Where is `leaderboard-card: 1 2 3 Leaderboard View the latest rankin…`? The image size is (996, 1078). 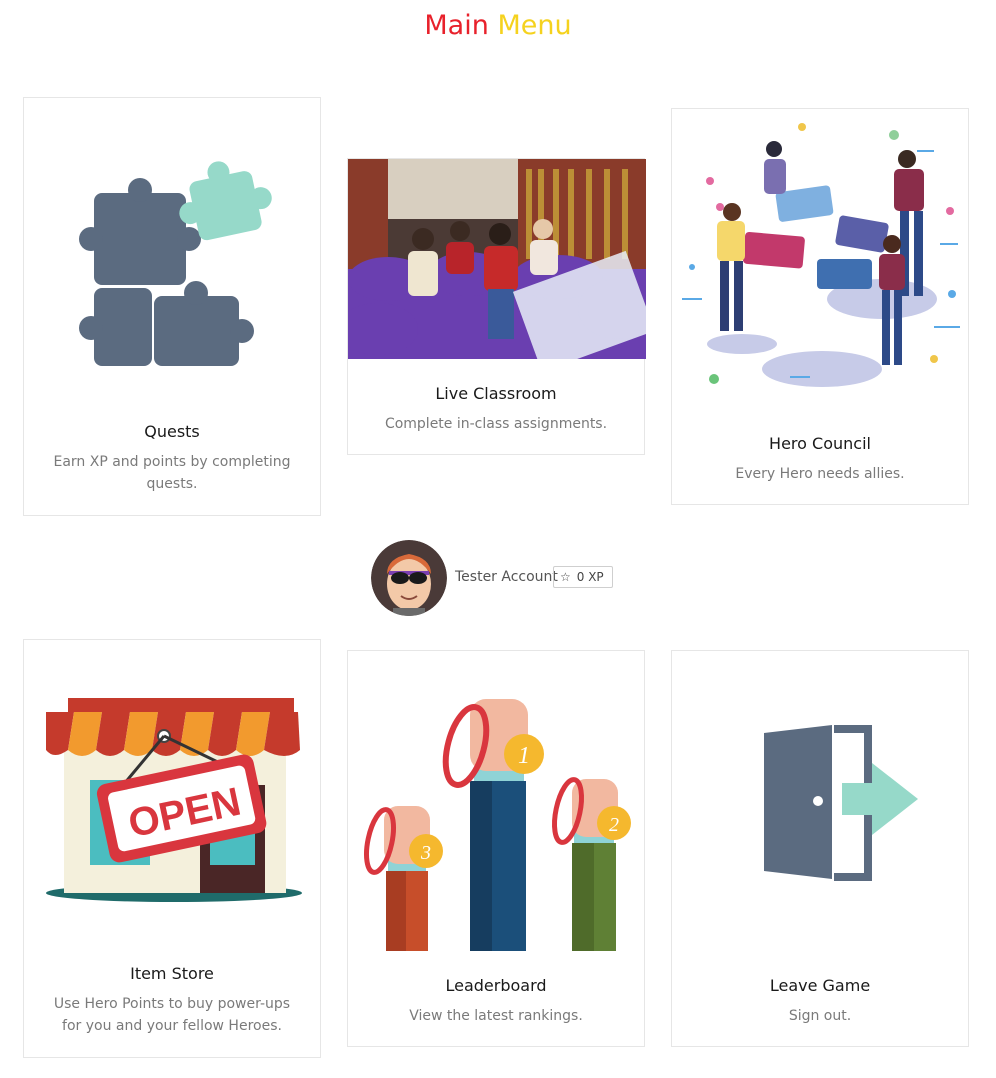
leaderboard-card: 1 2 3 Leaderboard View the latest rankin… is located at coordinates (496, 848).